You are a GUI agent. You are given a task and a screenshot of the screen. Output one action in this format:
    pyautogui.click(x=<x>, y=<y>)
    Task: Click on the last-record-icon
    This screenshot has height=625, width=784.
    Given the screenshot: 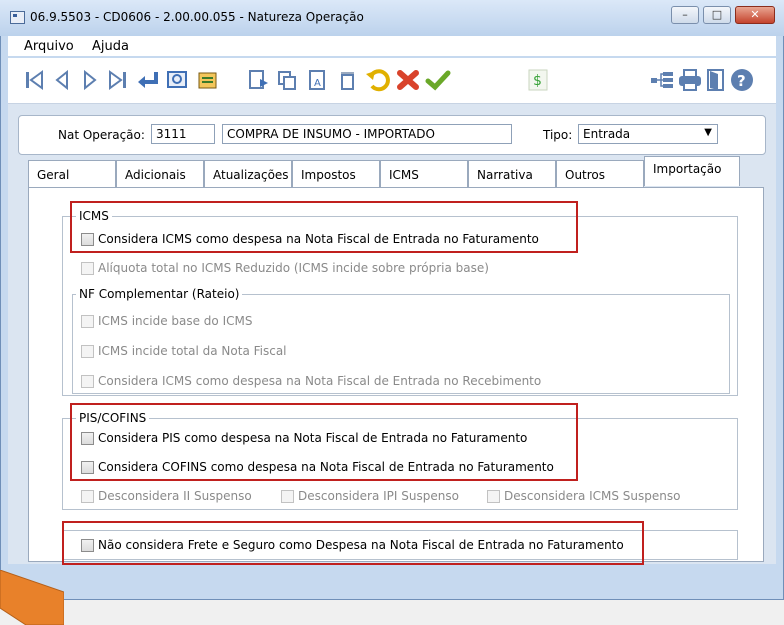 What is the action you would take?
    pyautogui.click(x=118, y=80)
    